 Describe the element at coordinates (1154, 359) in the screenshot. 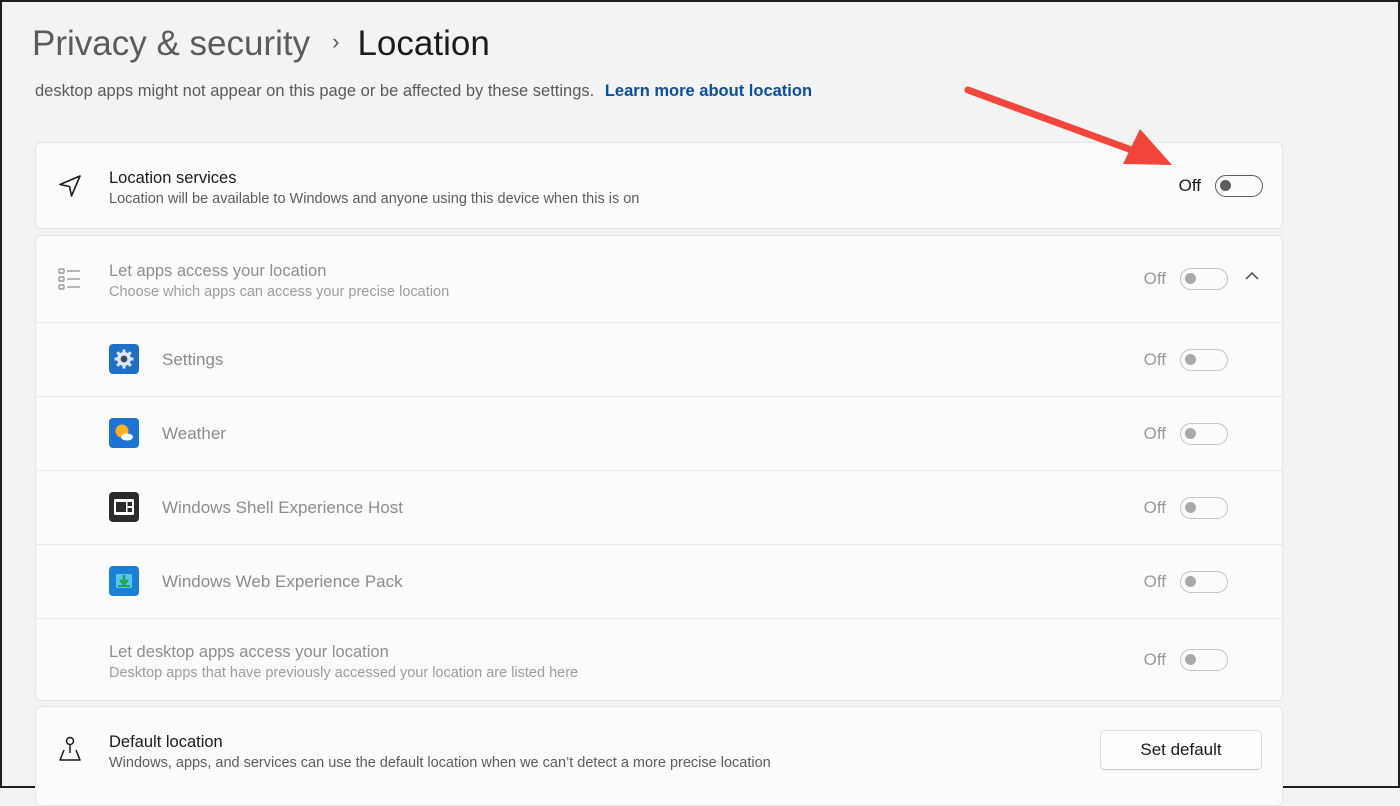

I see `settings-state: Off` at that location.